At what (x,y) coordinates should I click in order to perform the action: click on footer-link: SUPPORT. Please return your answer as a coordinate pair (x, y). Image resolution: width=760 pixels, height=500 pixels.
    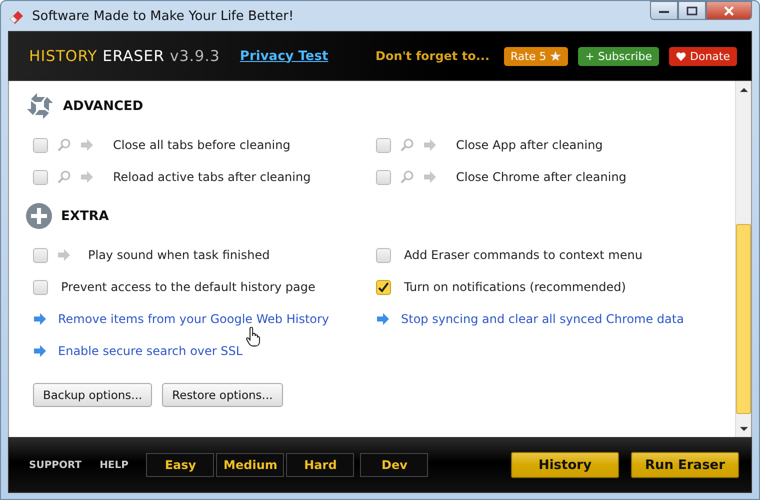
    Looking at the image, I should click on (55, 465).